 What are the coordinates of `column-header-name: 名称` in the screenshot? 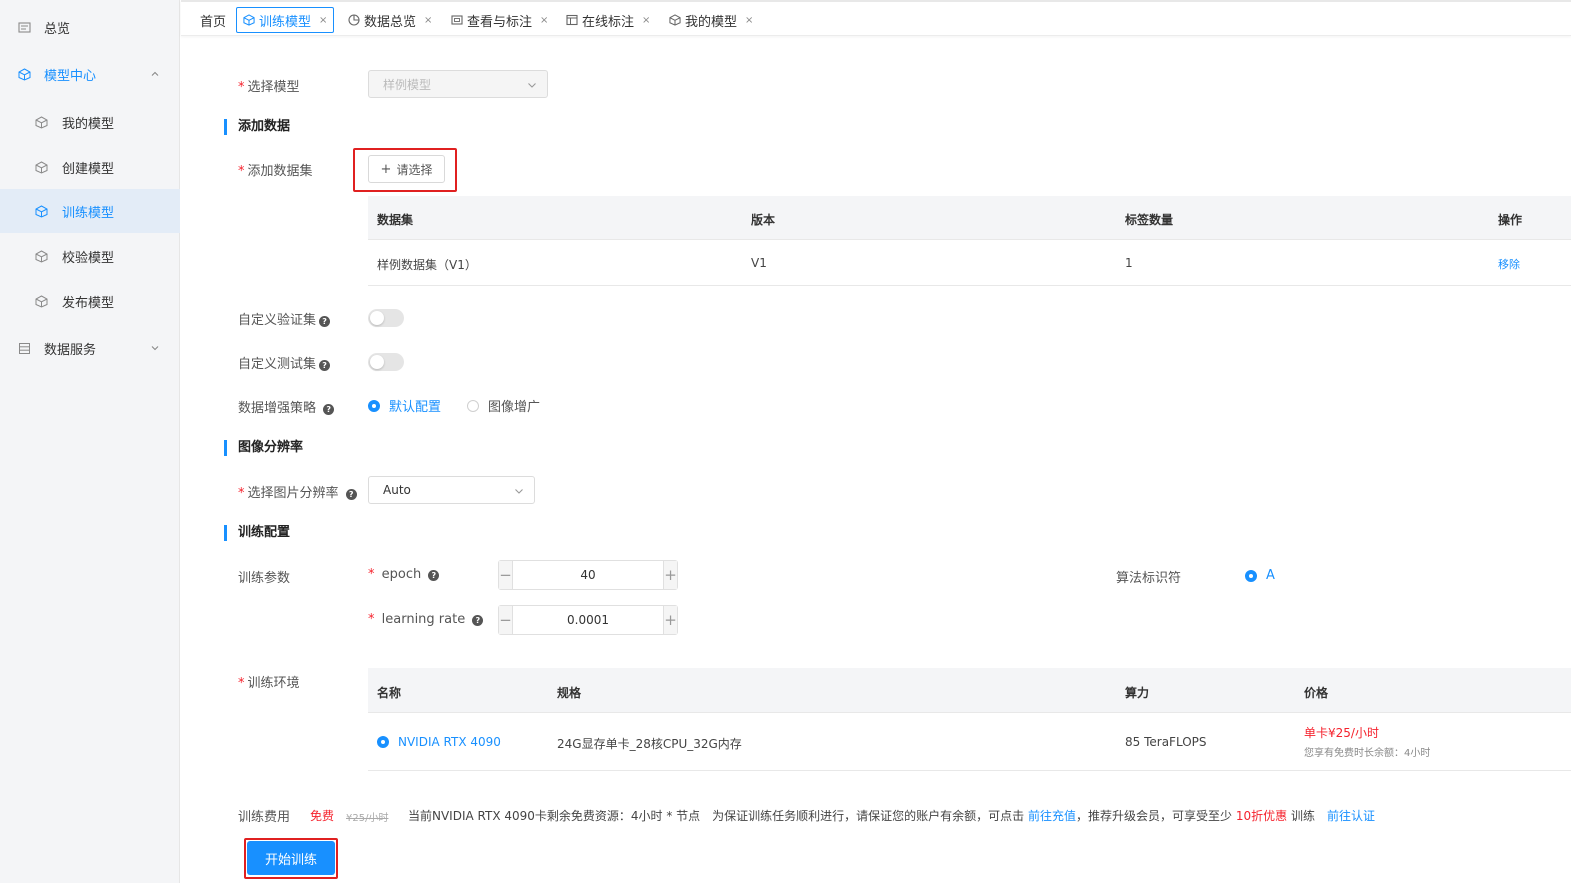 It's located at (389, 693).